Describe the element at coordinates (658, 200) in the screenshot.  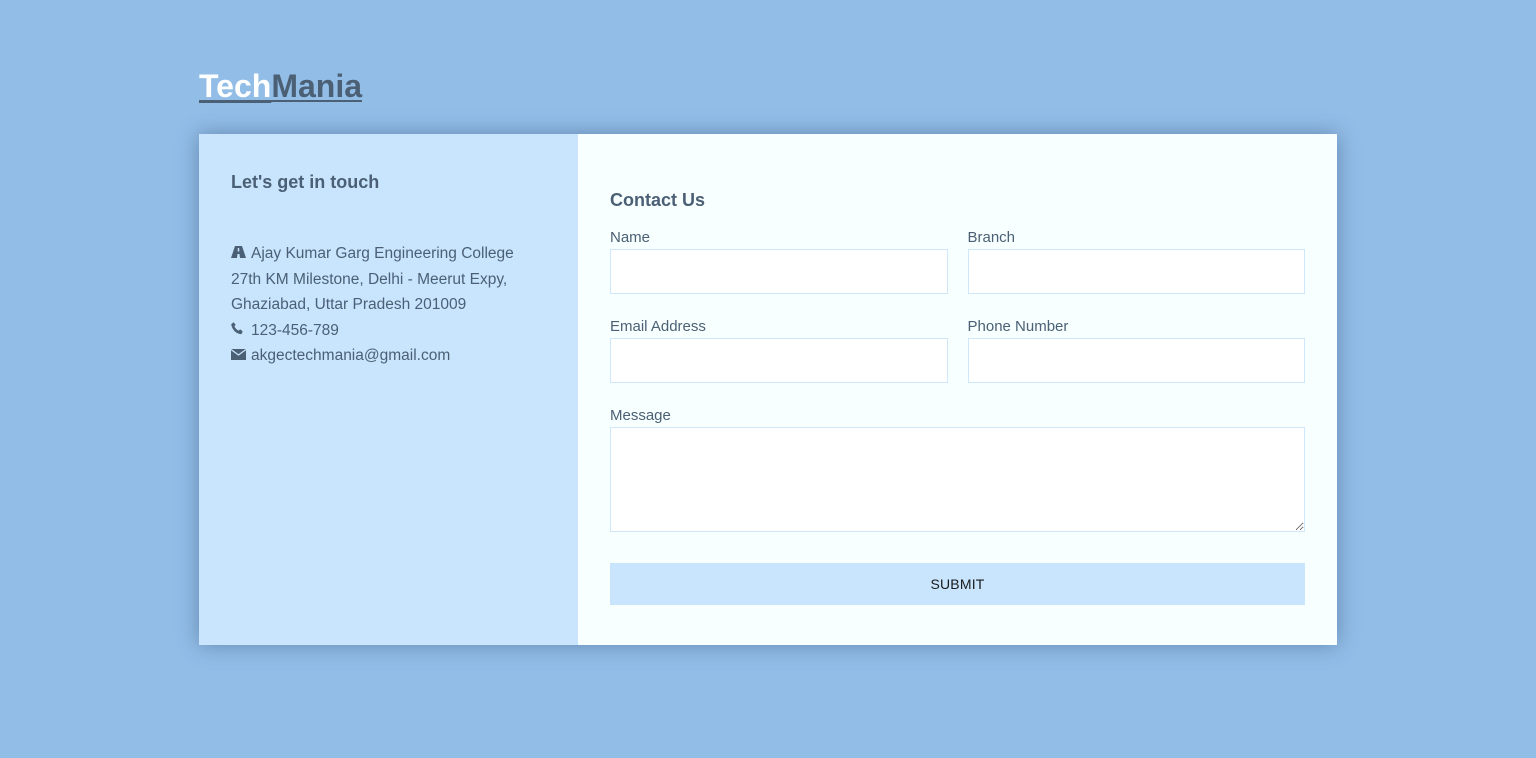
I see `form-heading: Contact Us` at that location.